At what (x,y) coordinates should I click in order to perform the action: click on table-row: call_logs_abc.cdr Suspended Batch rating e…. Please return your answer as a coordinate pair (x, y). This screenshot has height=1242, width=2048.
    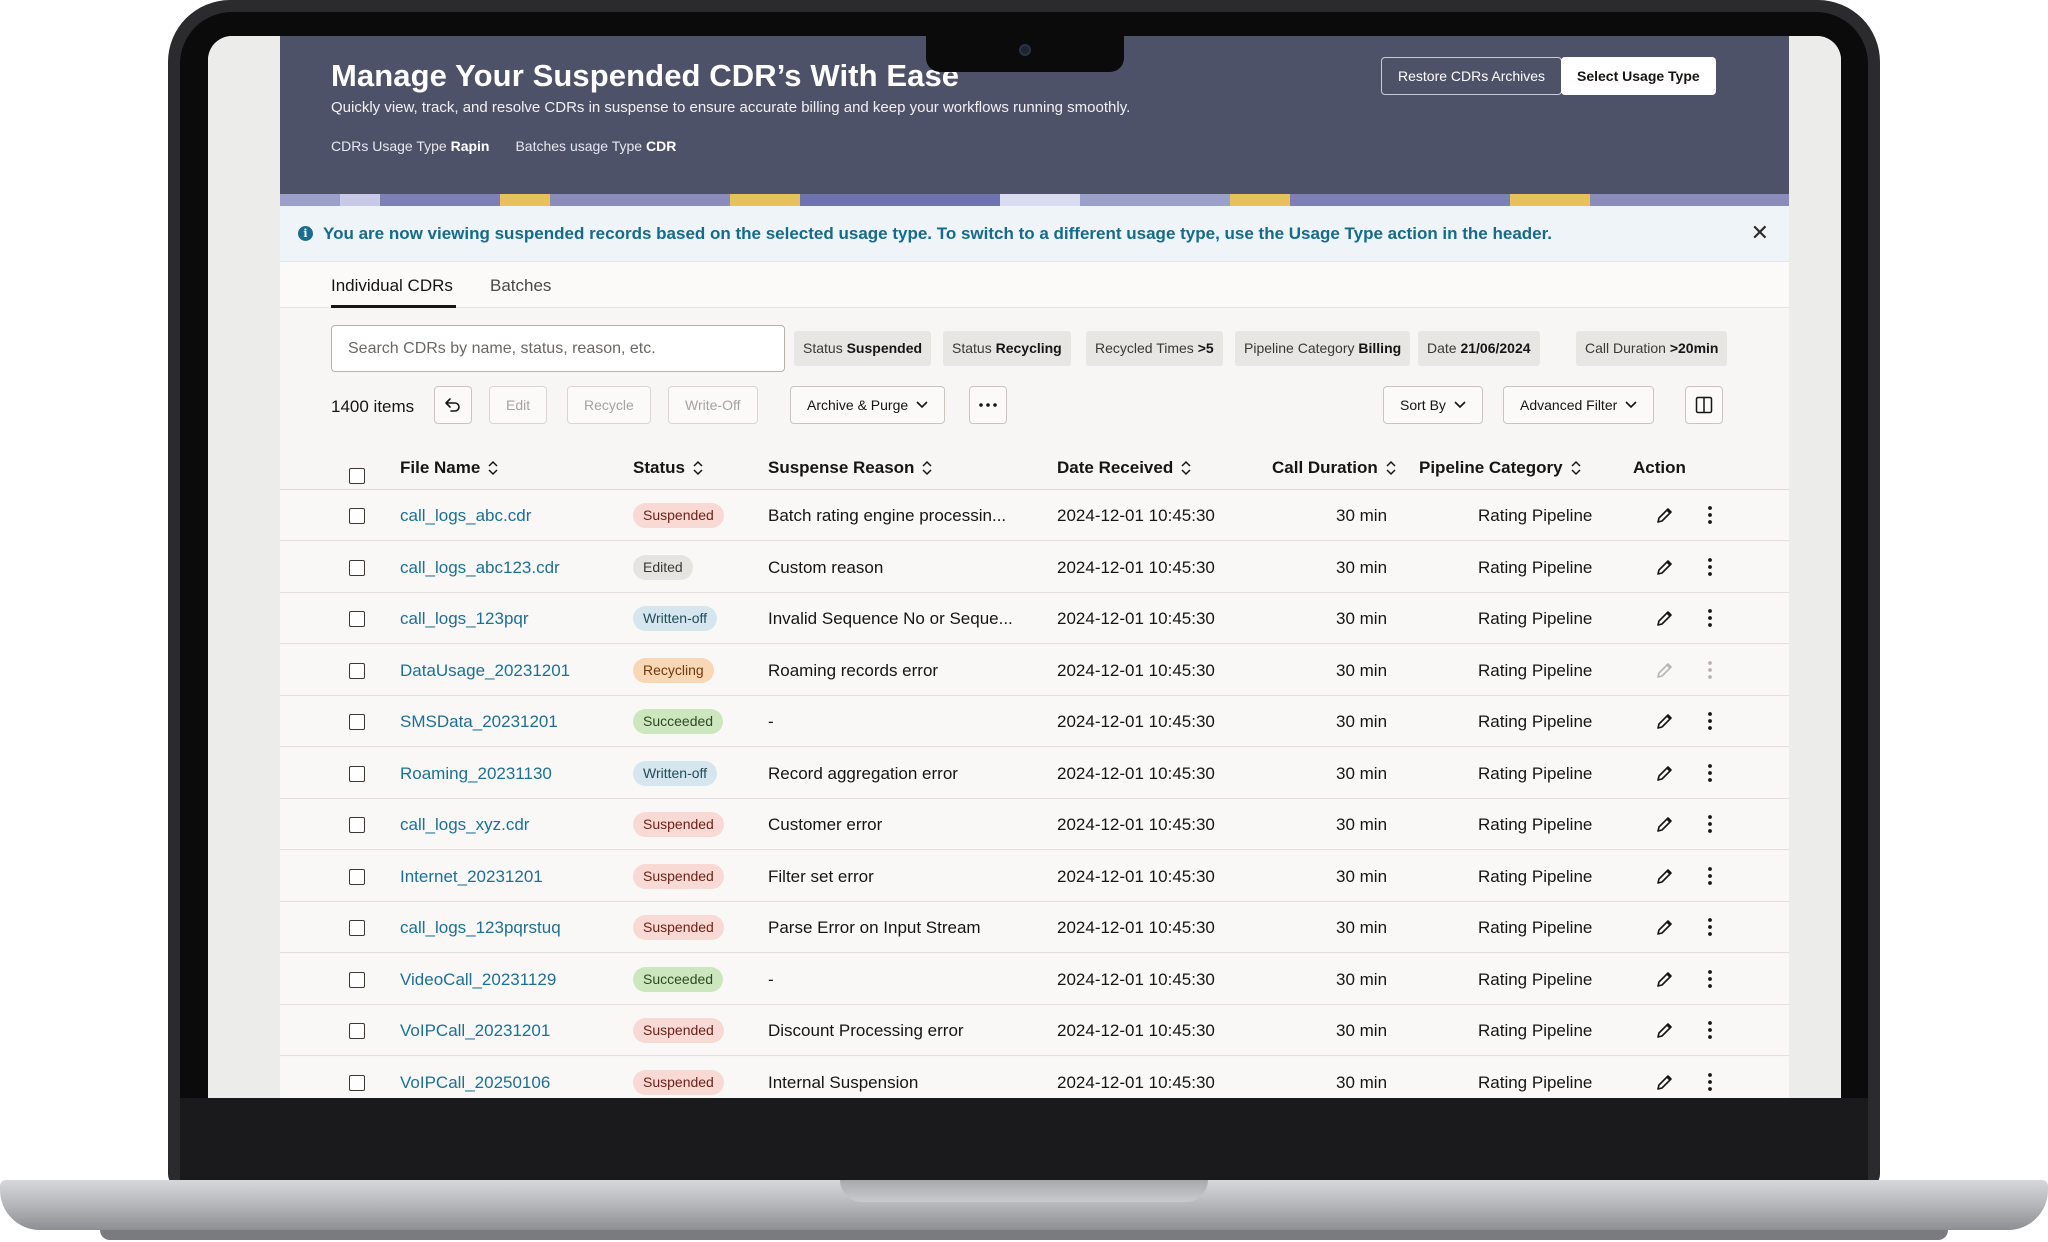
    Looking at the image, I should click on (1034, 515).